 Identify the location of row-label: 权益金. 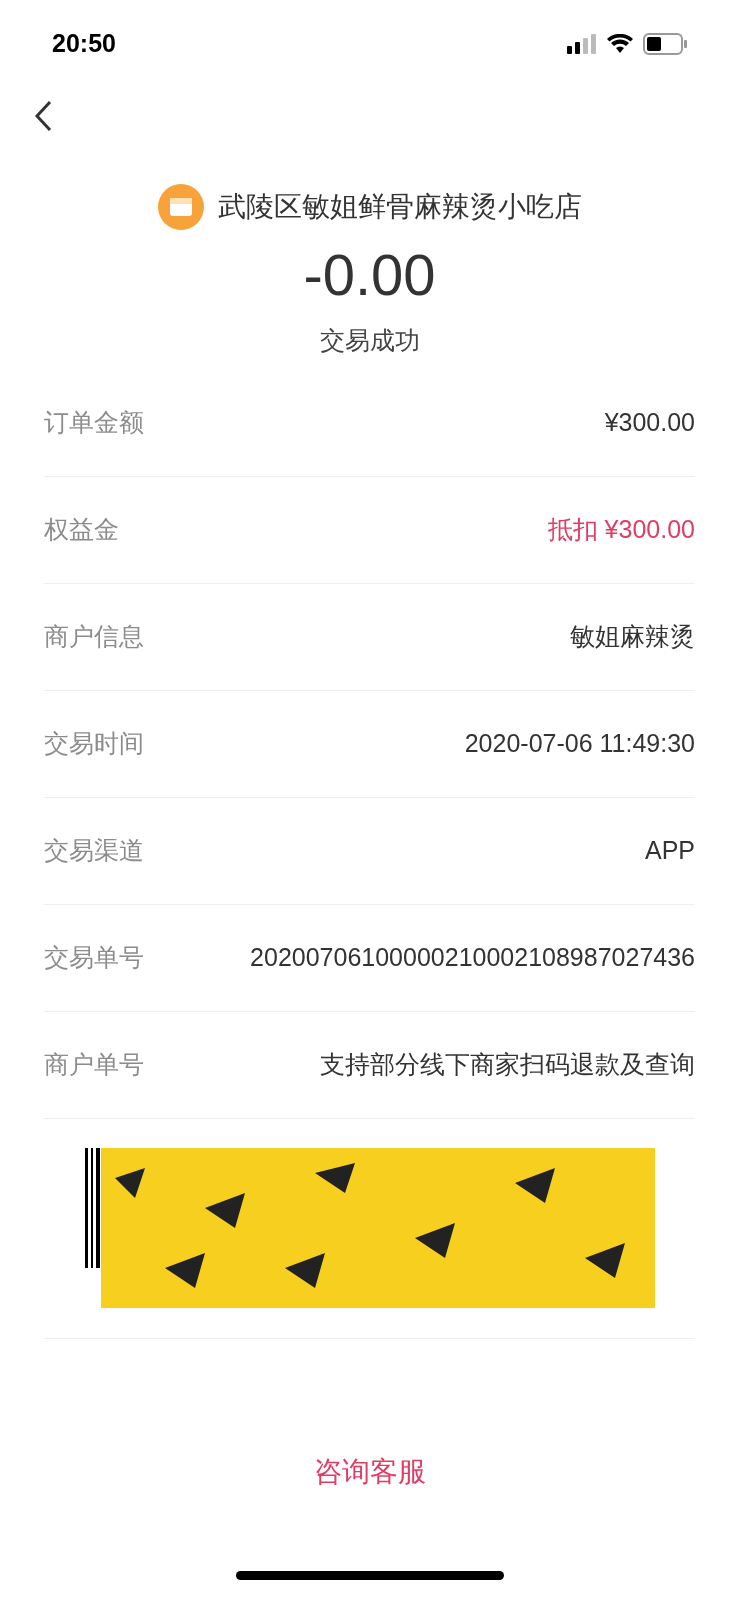
(81, 529).